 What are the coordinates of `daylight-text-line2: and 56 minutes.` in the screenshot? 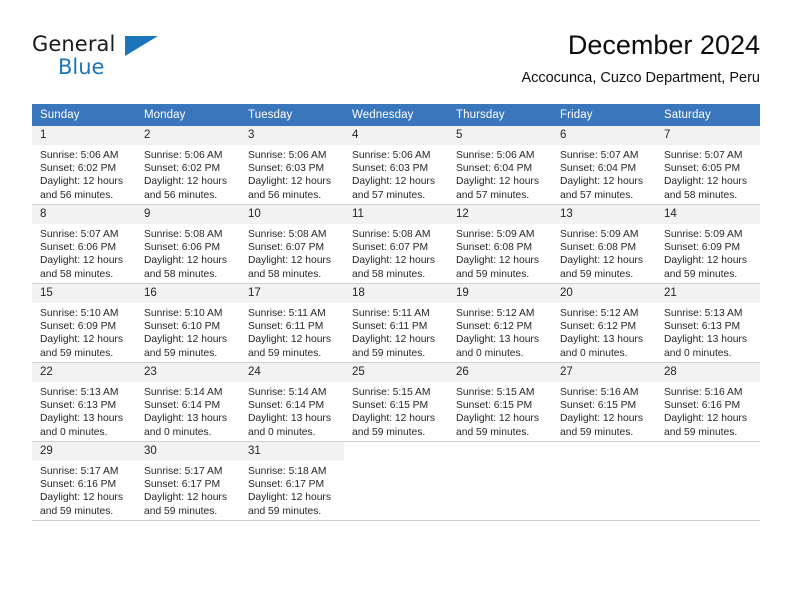 It's located at (285, 195).